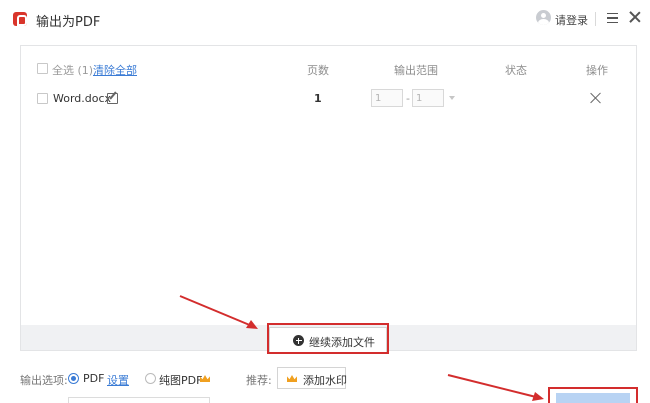 This screenshot has height=403, width=650. I want to click on recommend-label: 推荐:, so click(259, 380).